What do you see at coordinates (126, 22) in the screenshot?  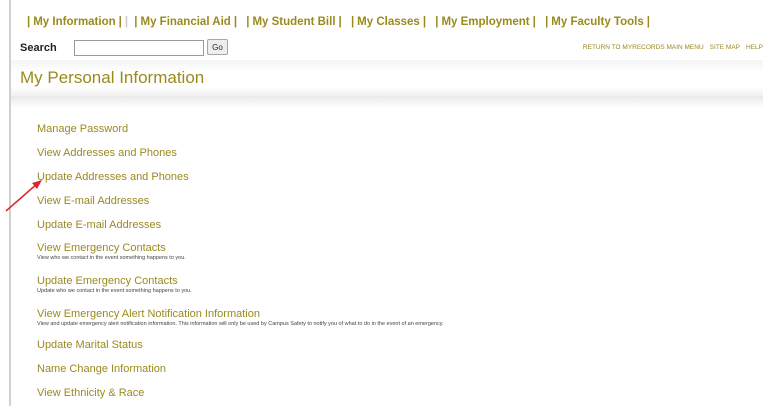 I see `nav-cursor-mark: |` at bounding box center [126, 22].